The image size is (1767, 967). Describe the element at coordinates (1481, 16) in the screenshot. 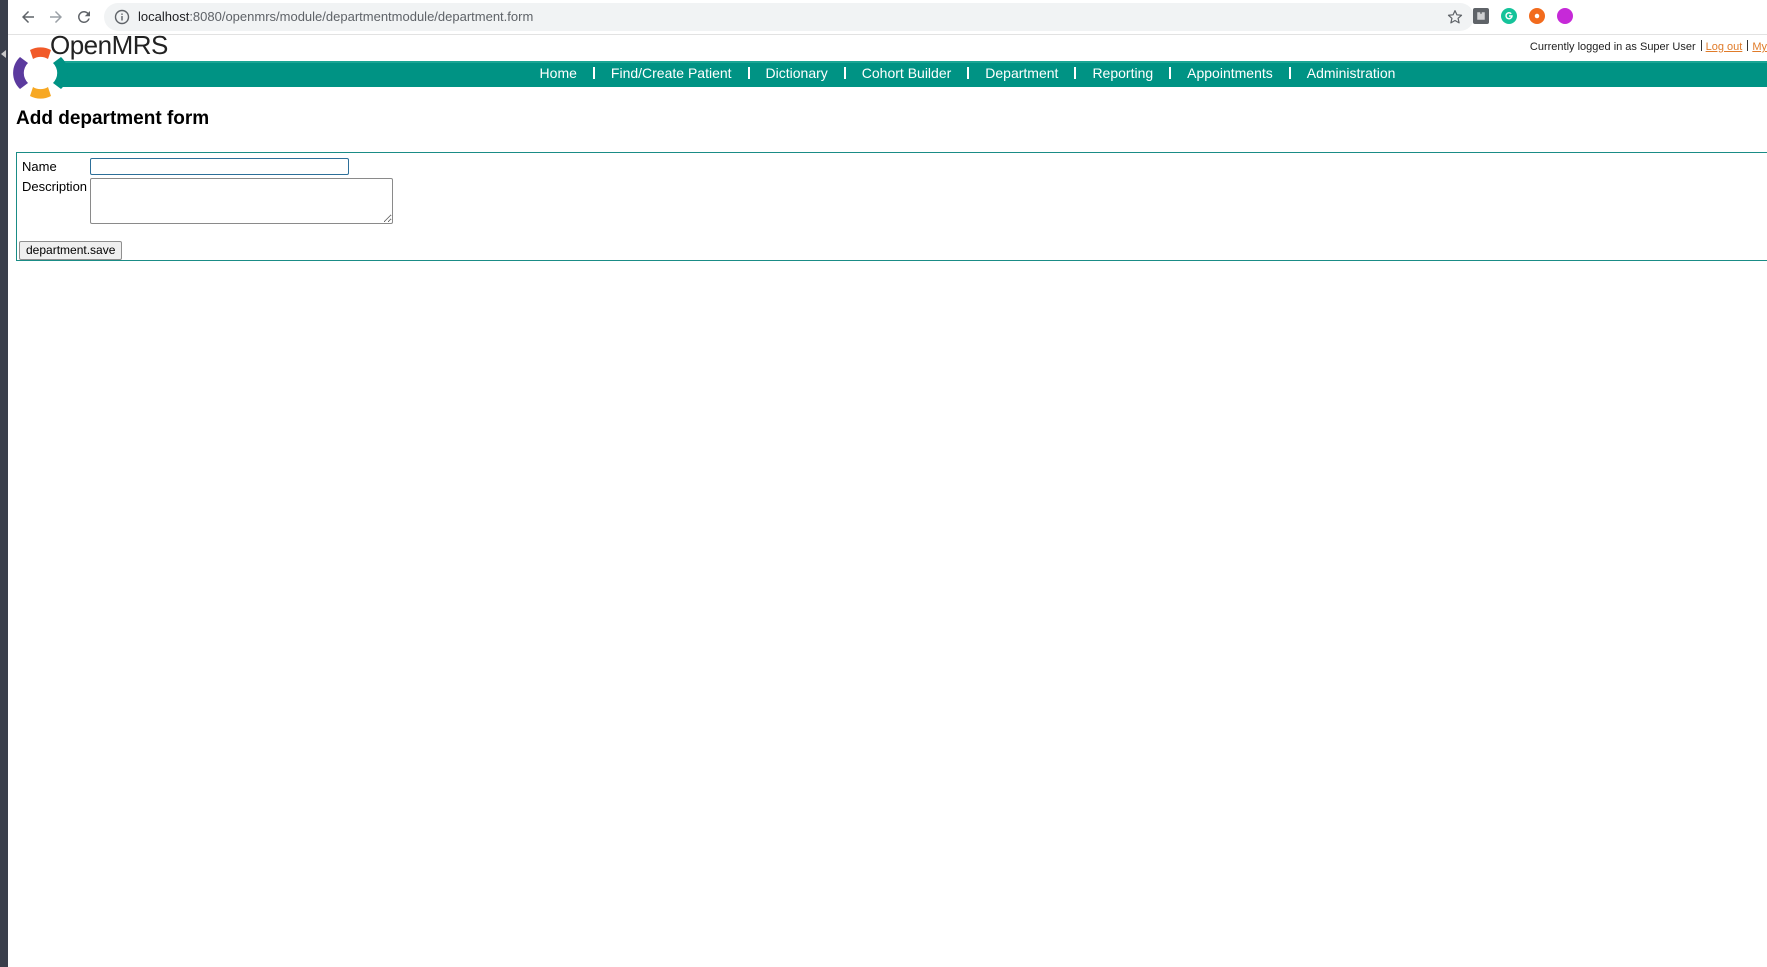

I see `extension-puzzle-icon` at that location.